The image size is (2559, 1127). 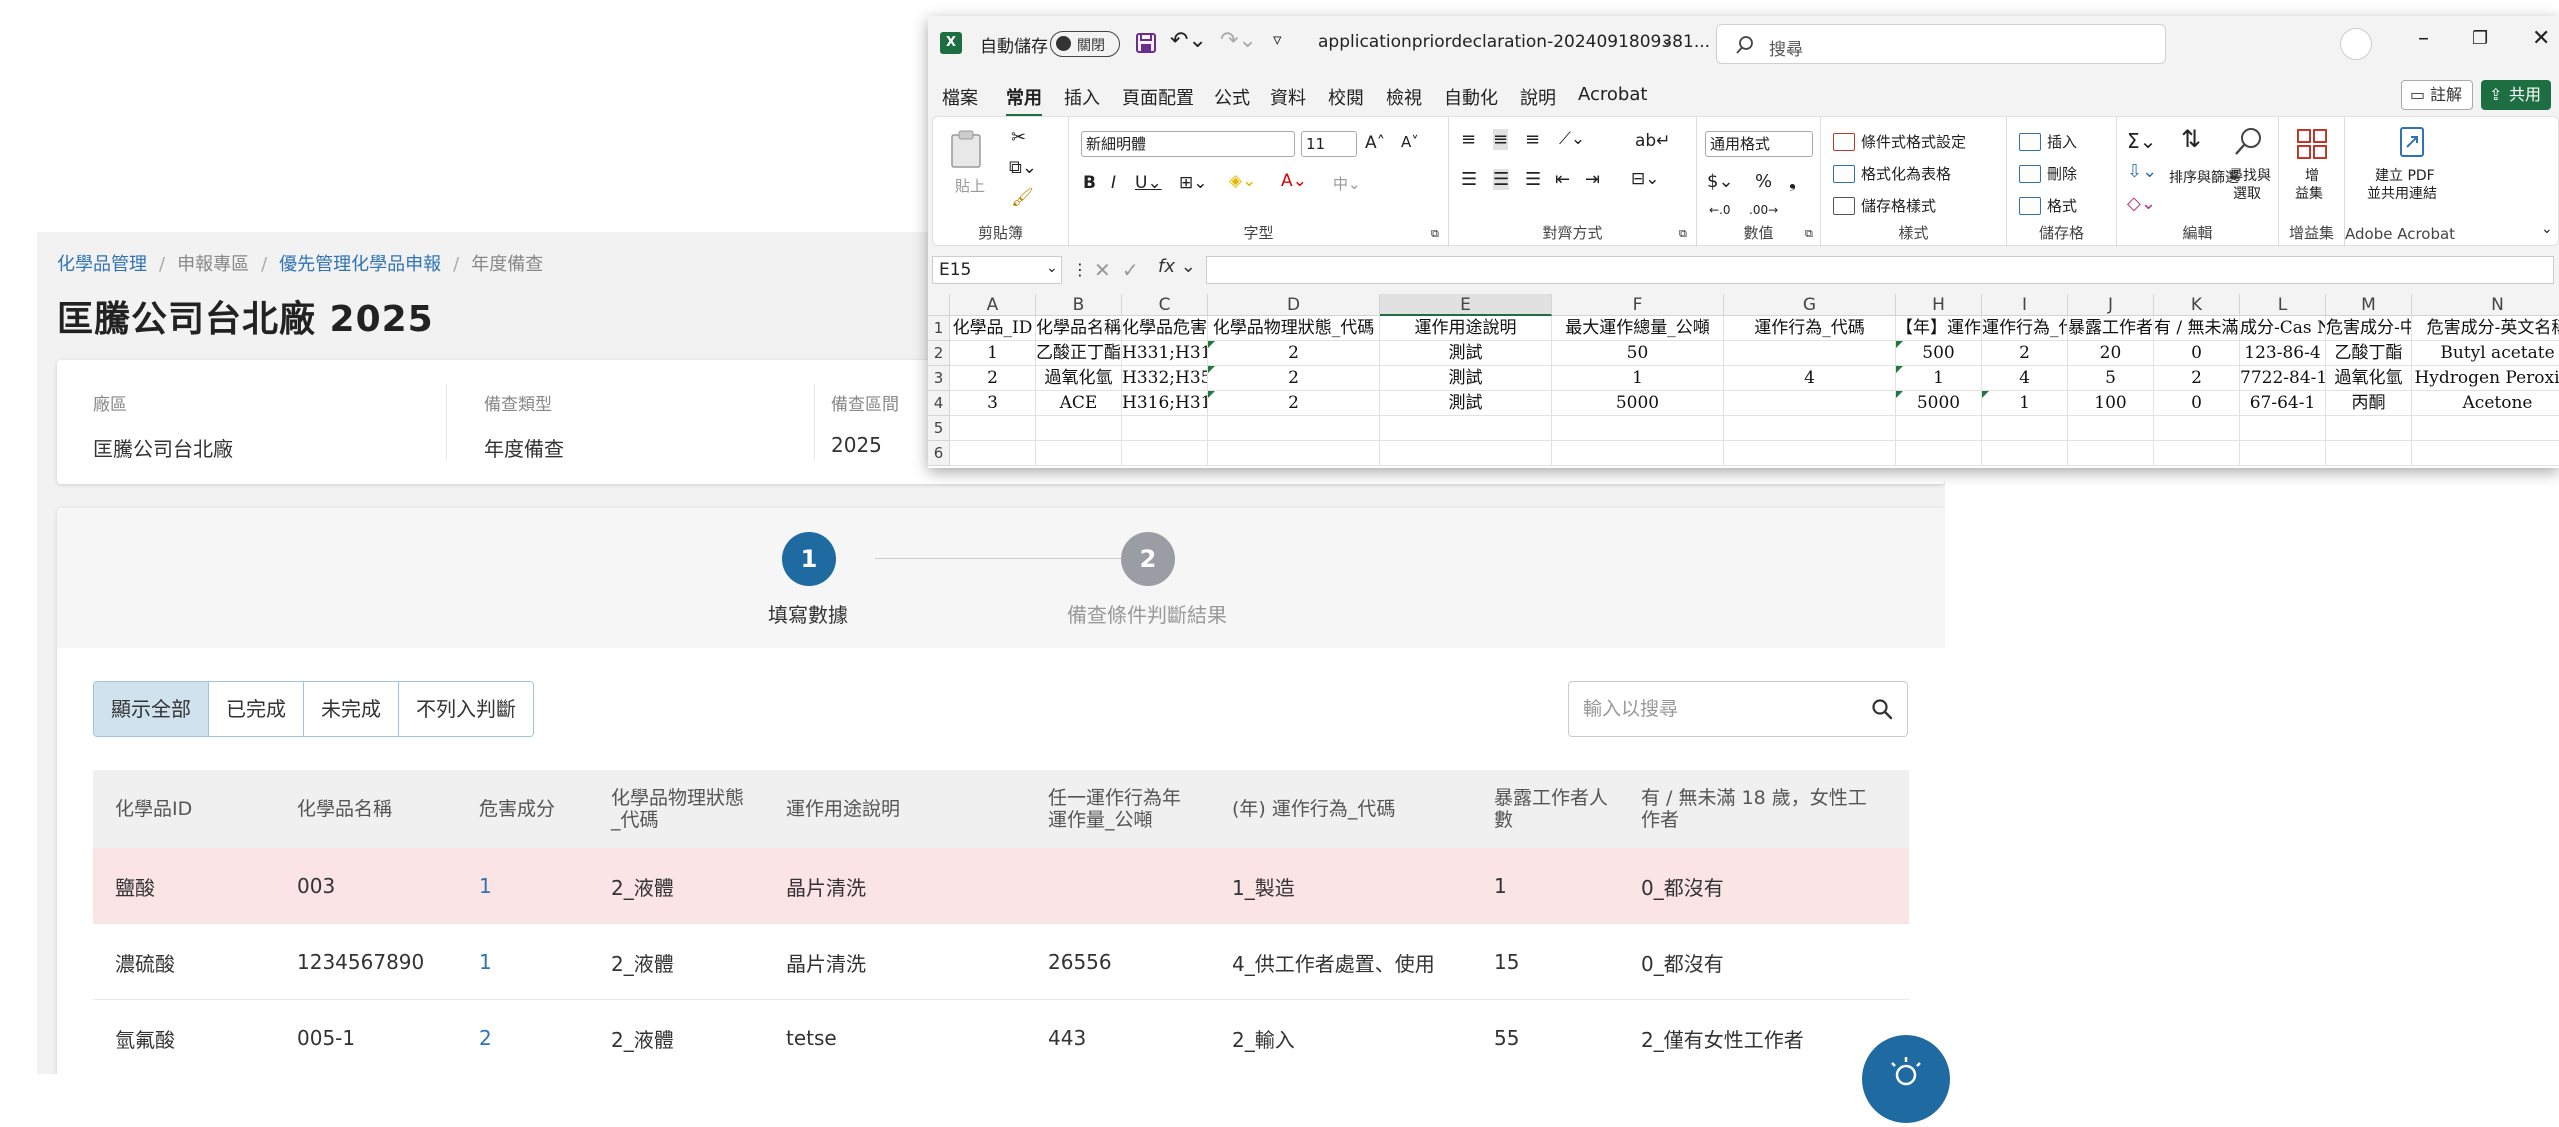 I want to click on cell-m4: 丙酮, so click(x=2369, y=403).